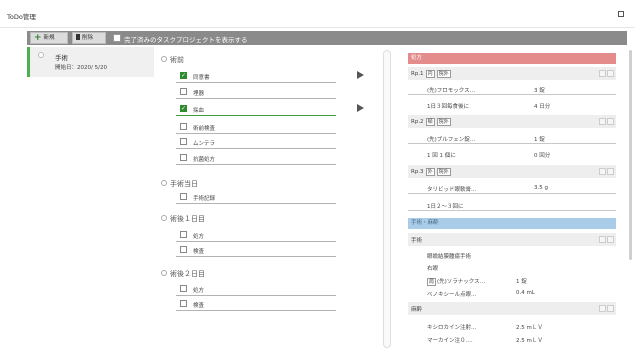 This screenshot has width=635, height=360. What do you see at coordinates (270, 76) in the screenshot?
I see `task-item: 同意書` at bounding box center [270, 76].